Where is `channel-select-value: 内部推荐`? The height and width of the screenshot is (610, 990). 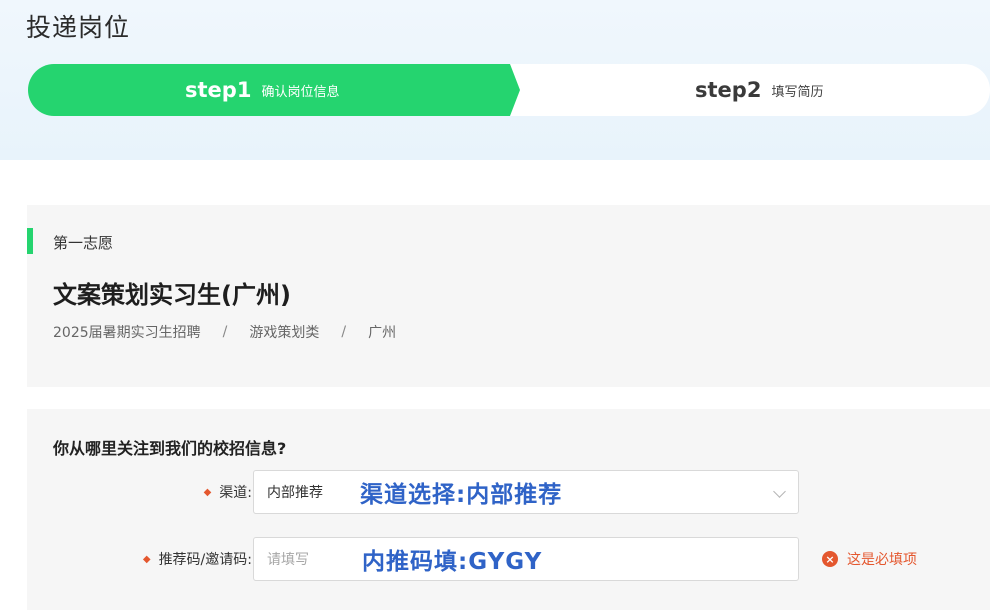
channel-select-value: 内部推荐 is located at coordinates (295, 493).